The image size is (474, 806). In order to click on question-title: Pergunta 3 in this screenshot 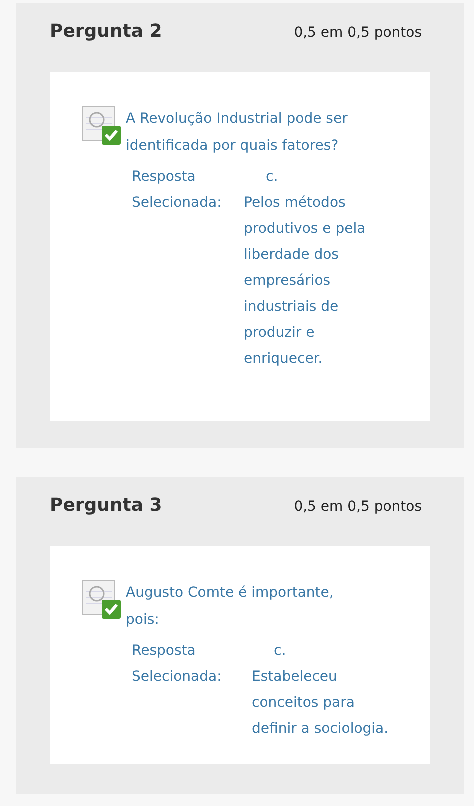, I will do `click(106, 505)`.